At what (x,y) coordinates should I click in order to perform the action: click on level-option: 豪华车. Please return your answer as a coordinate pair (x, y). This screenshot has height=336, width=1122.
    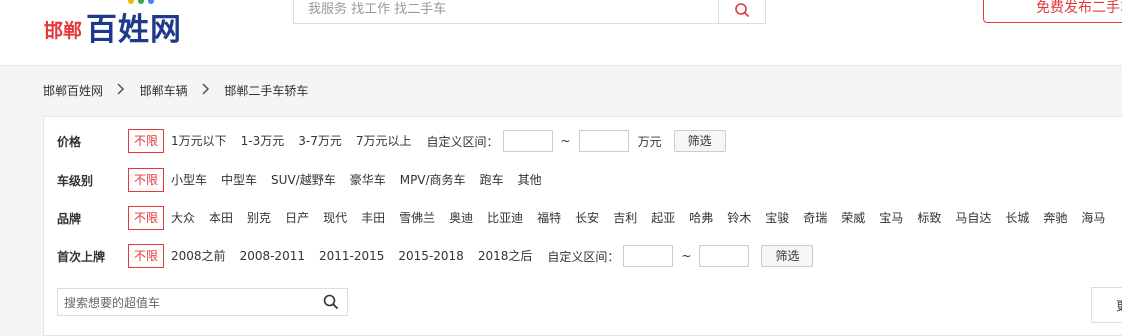
    Looking at the image, I should click on (368, 180).